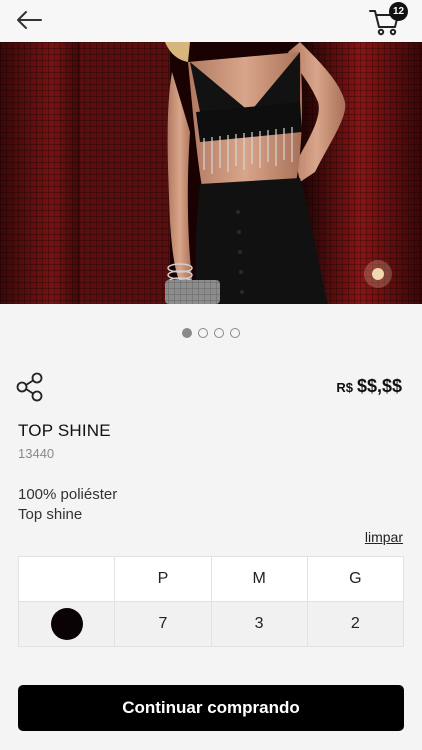 The height and width of the screenshot is (750, 422). I want to click on back-button, so click(29, 20).